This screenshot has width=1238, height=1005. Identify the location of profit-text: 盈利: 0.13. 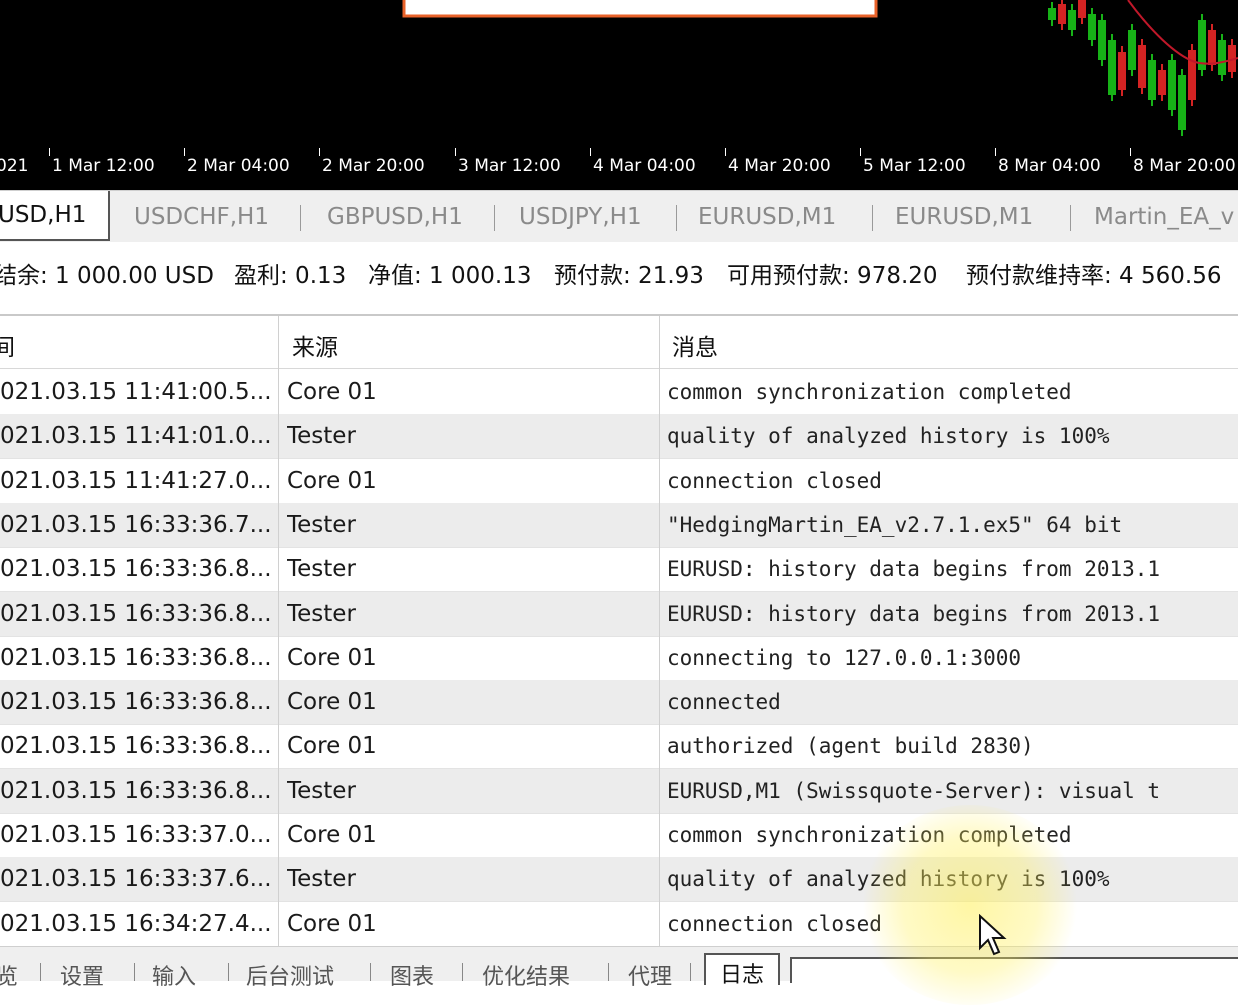
(290, 276).